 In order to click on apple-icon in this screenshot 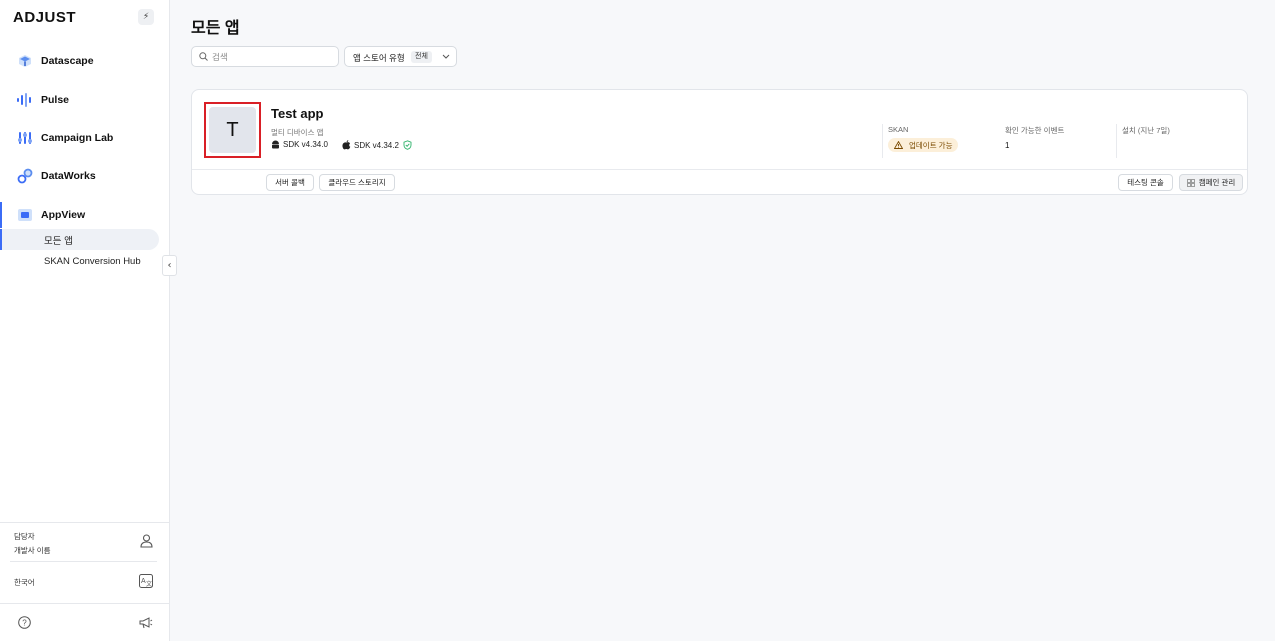, I will do `click(346, 145)`.